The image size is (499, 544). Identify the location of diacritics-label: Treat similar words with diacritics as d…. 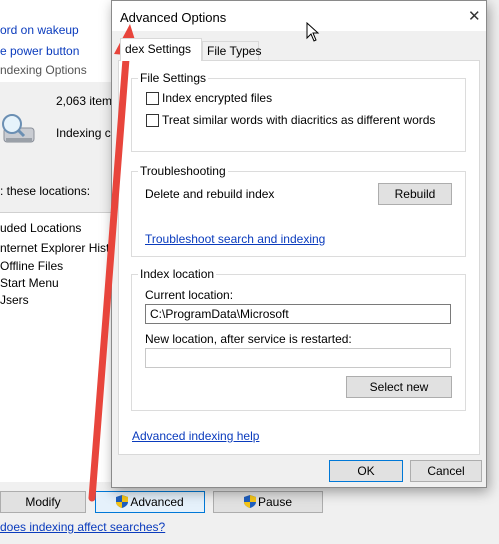
(299, 120).